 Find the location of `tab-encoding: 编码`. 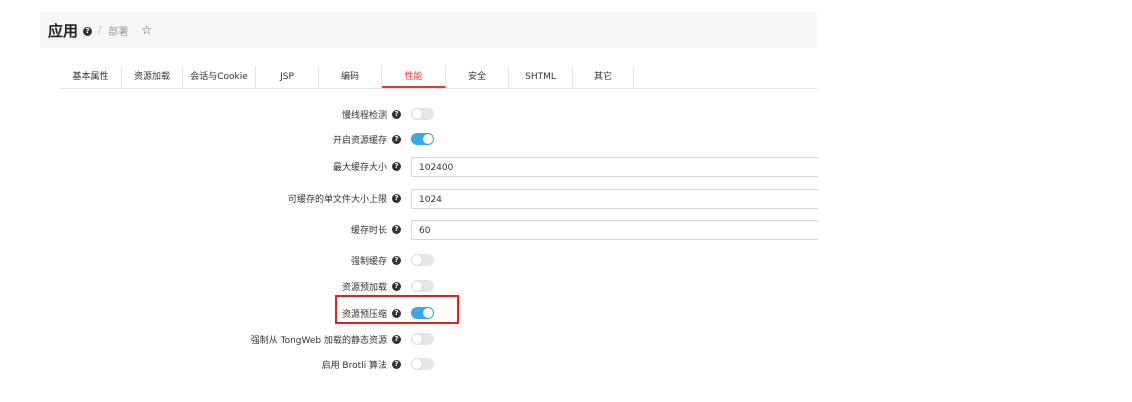

tab-encoding: 编码 is located at coordinates (350, 77).